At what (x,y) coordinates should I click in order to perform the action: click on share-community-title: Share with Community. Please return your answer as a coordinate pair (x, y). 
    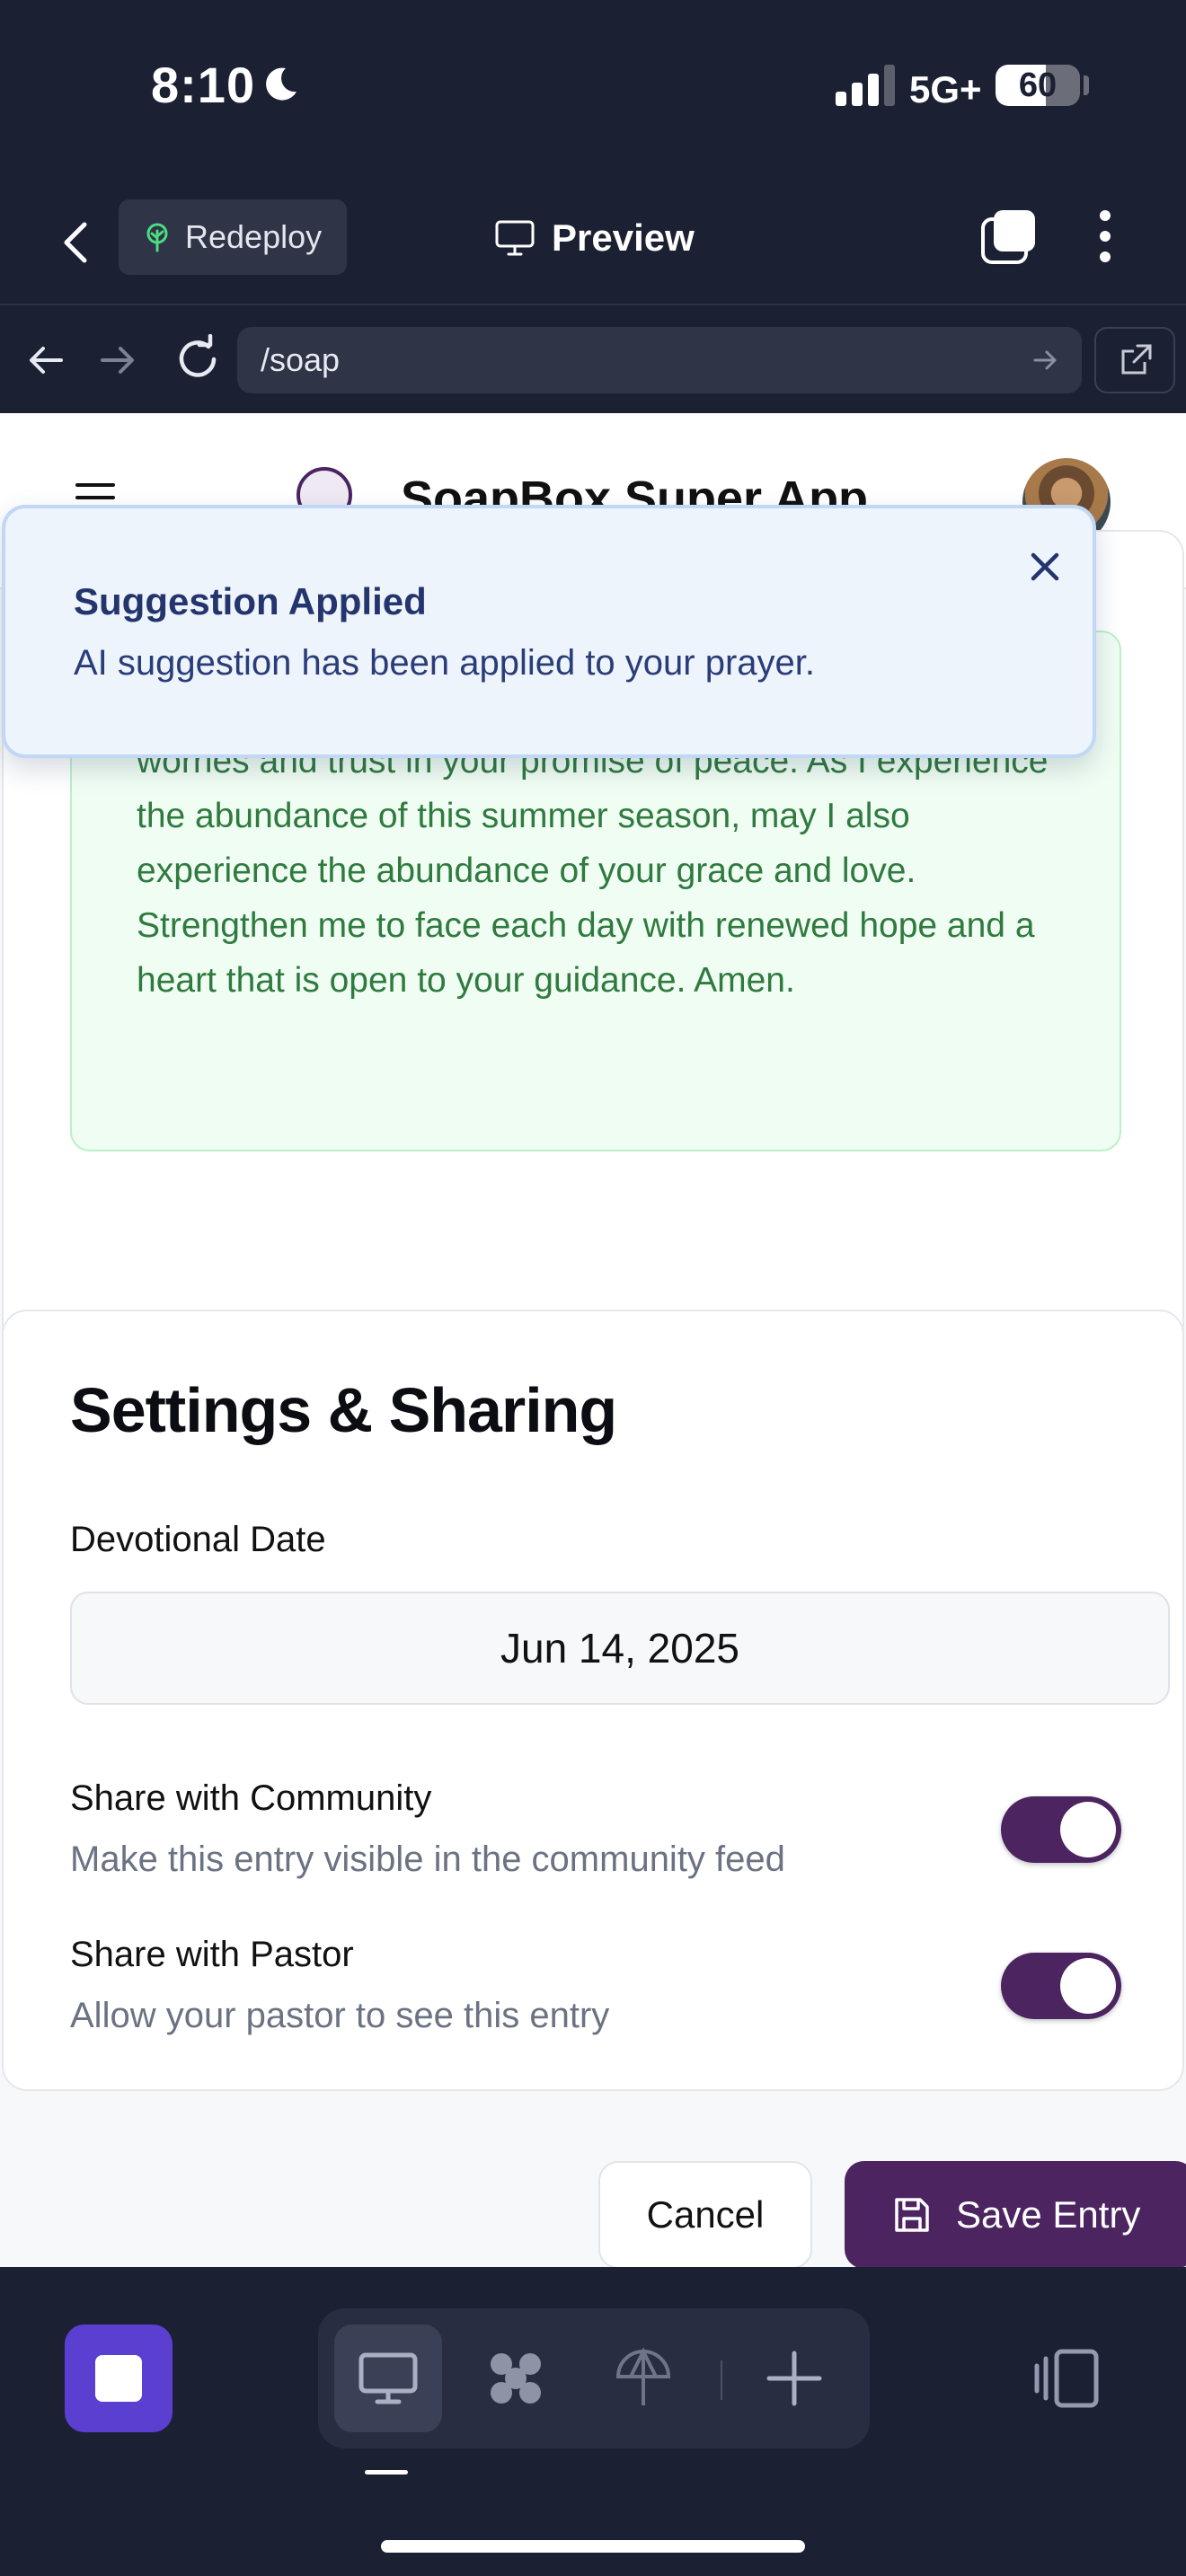
    Looking at the image, I should click on (251, 1798).